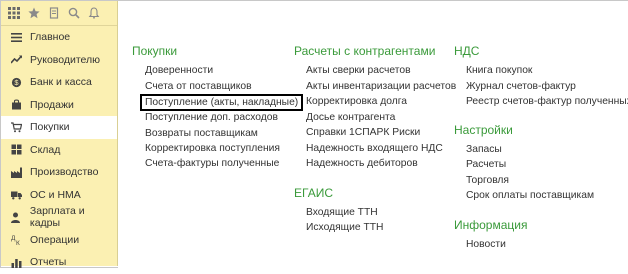  What do you see at coordinates (211, 117) in the screenshot?
I see `link-additional-expenses: Поступление доп. расходов` at bounding box center [211, 117].